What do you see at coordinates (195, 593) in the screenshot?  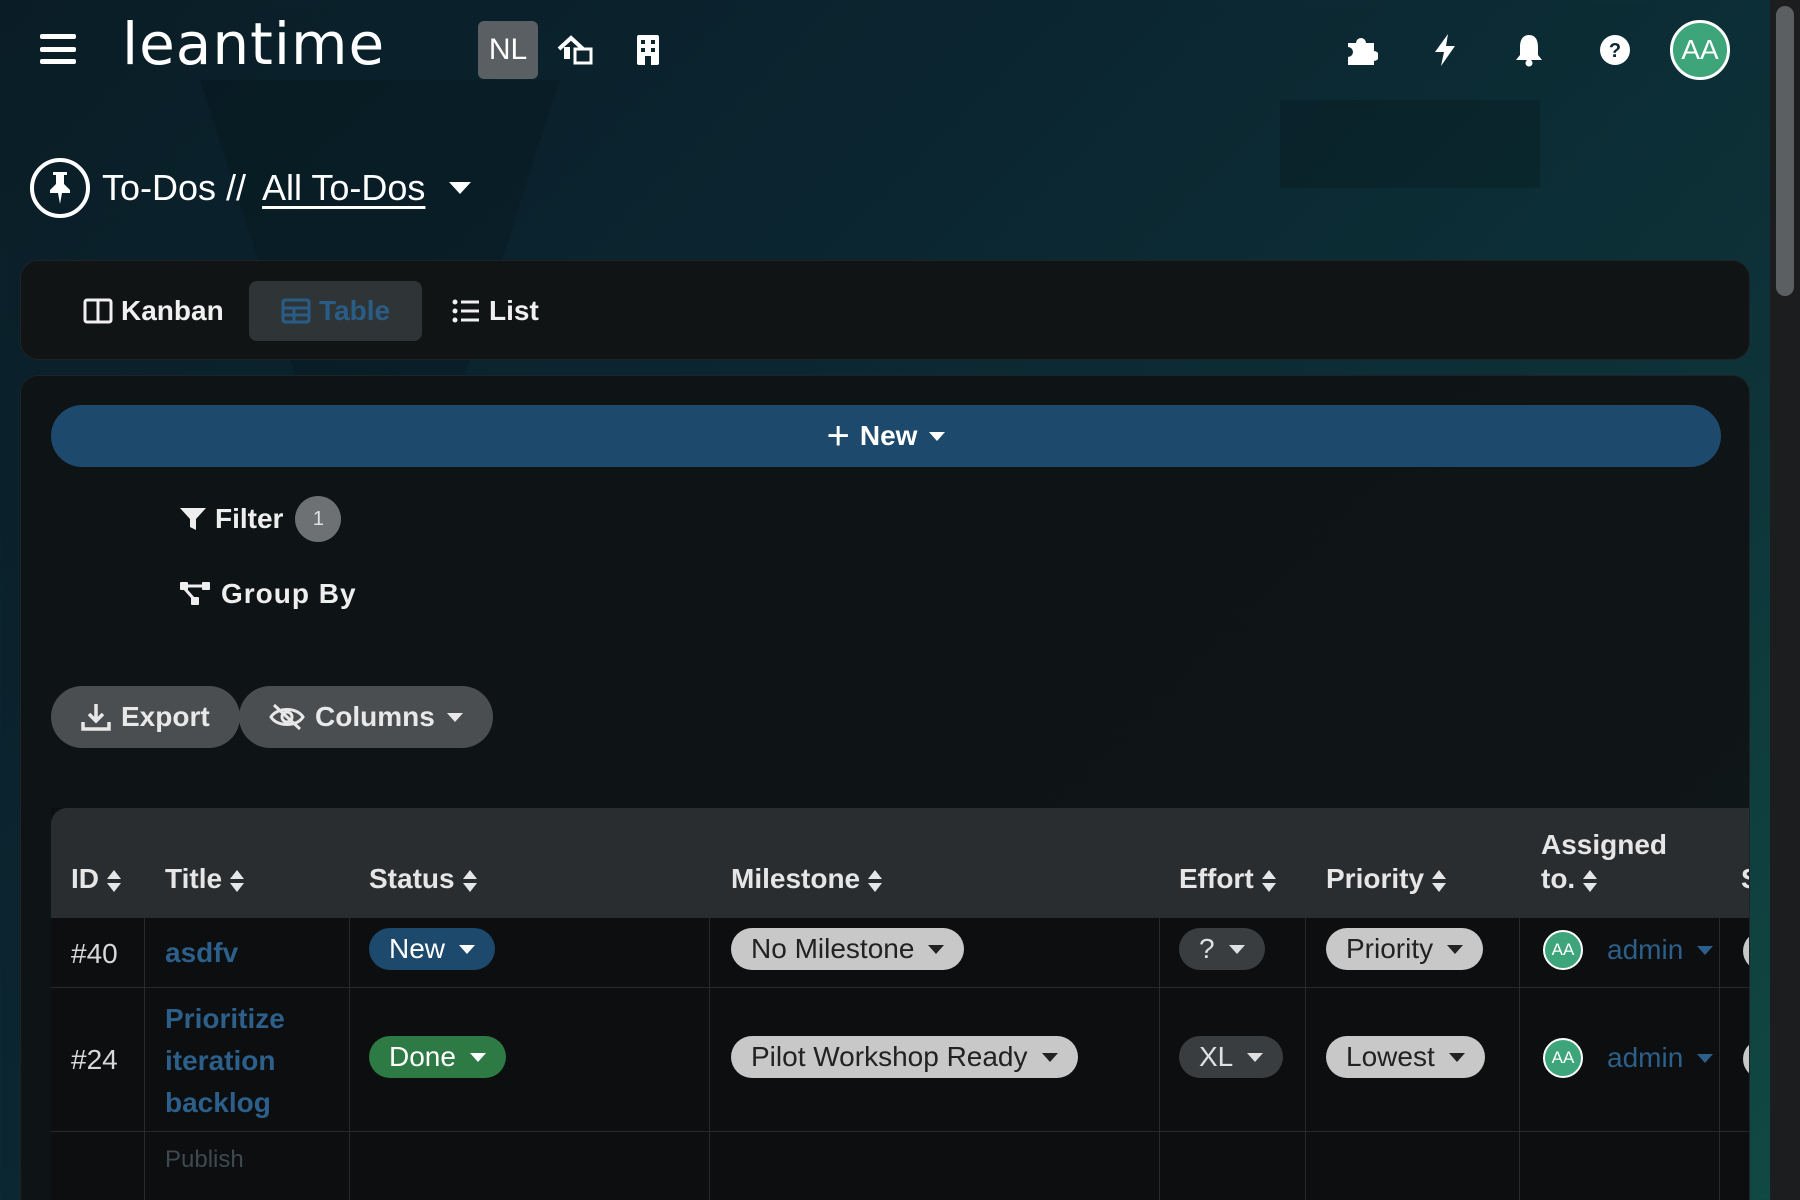 I see `hierarchy-icon` at bounding box center [195, 593].